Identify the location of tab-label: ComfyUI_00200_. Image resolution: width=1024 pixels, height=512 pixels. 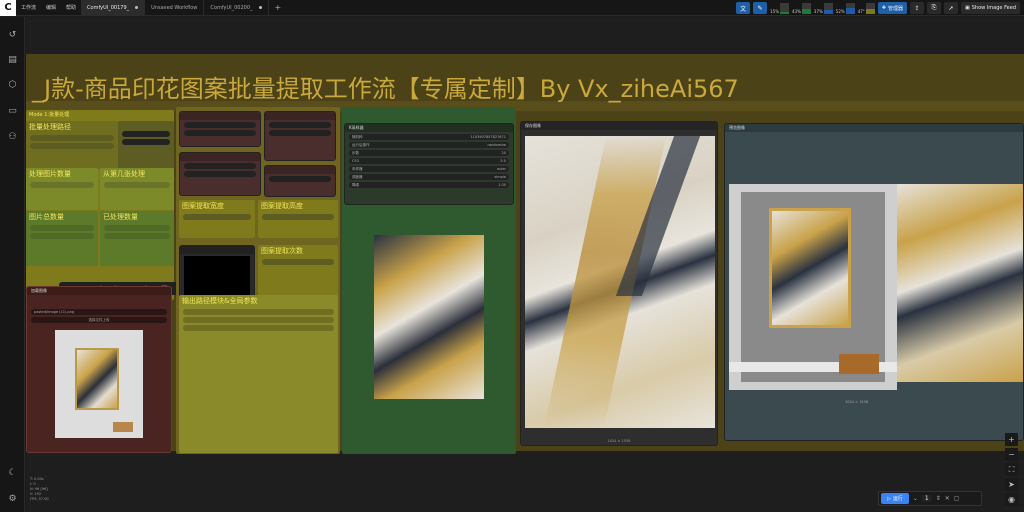
(231, 7).